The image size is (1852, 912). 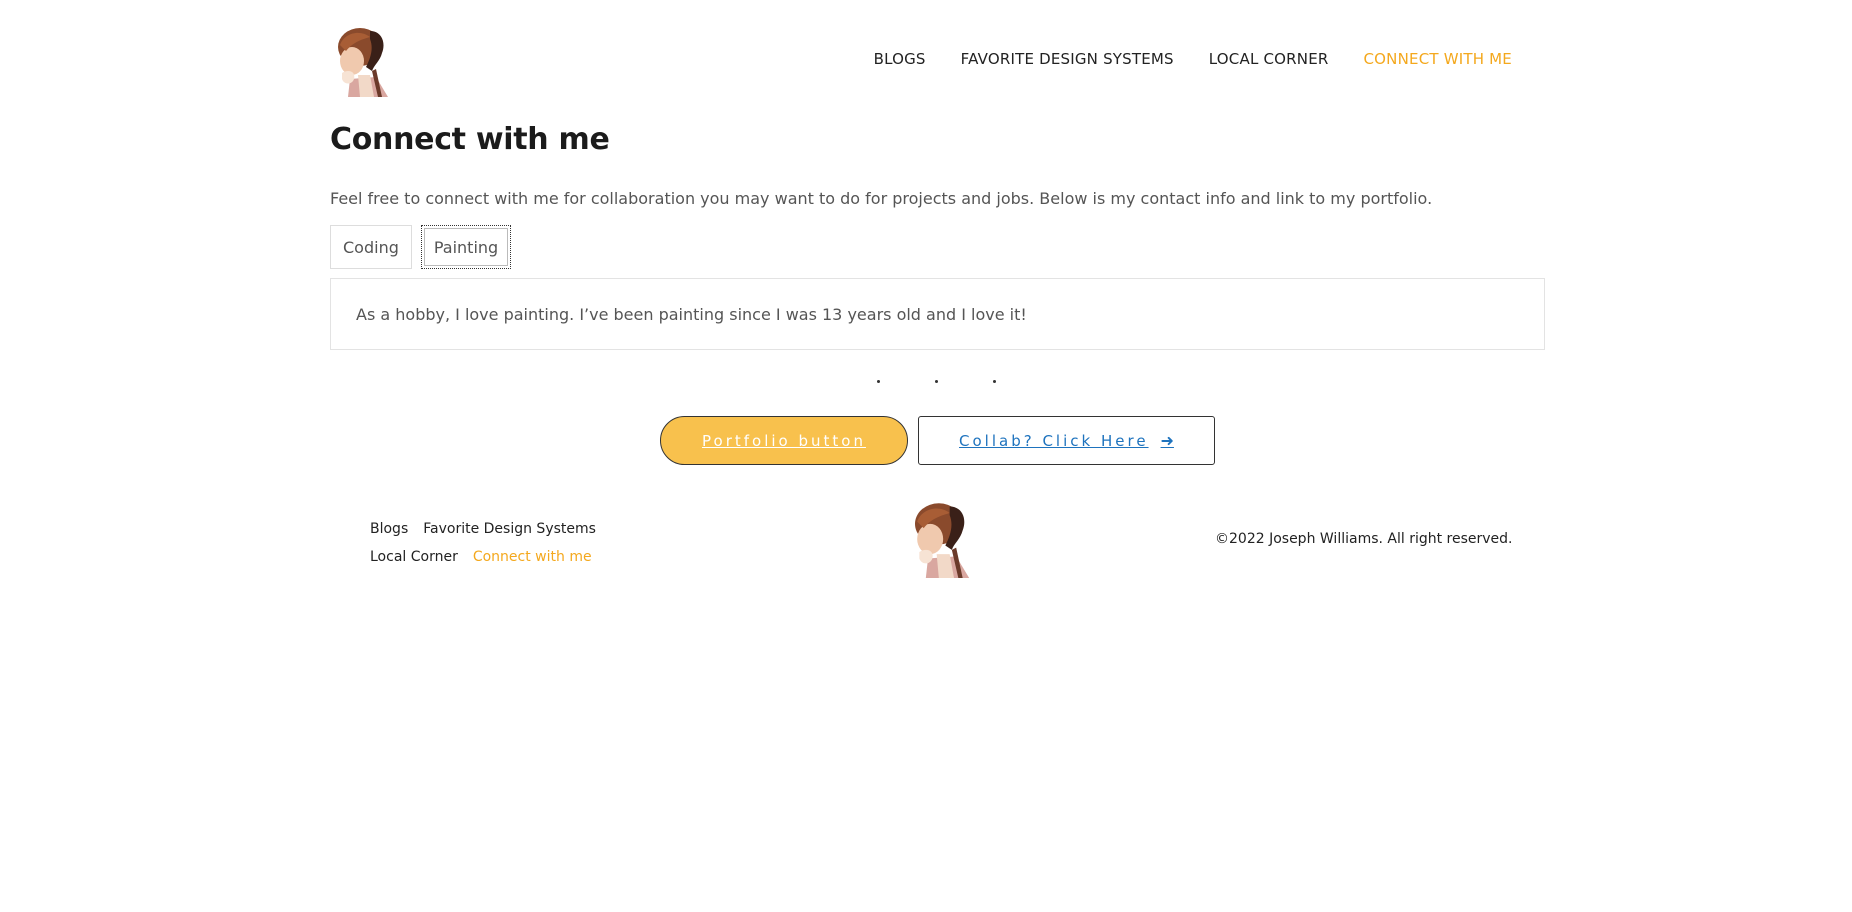 What do you see at coordinates (532, 557) in the screenshot?
I see `footer-link-connect-with-me: Connect with me` at bounding box center [532, 557].